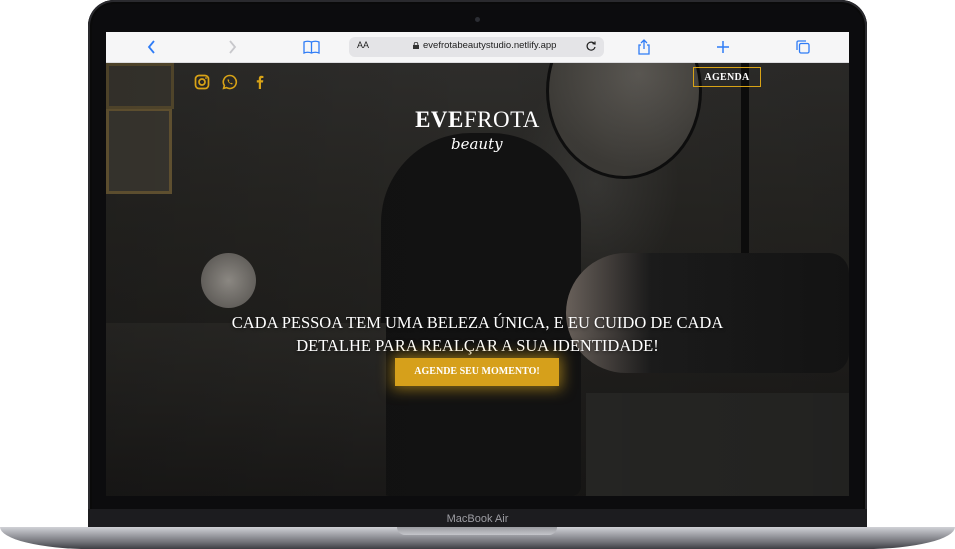 This screenshot has height=549, width=955. I want to click on plus-icon, so click(723, 47).